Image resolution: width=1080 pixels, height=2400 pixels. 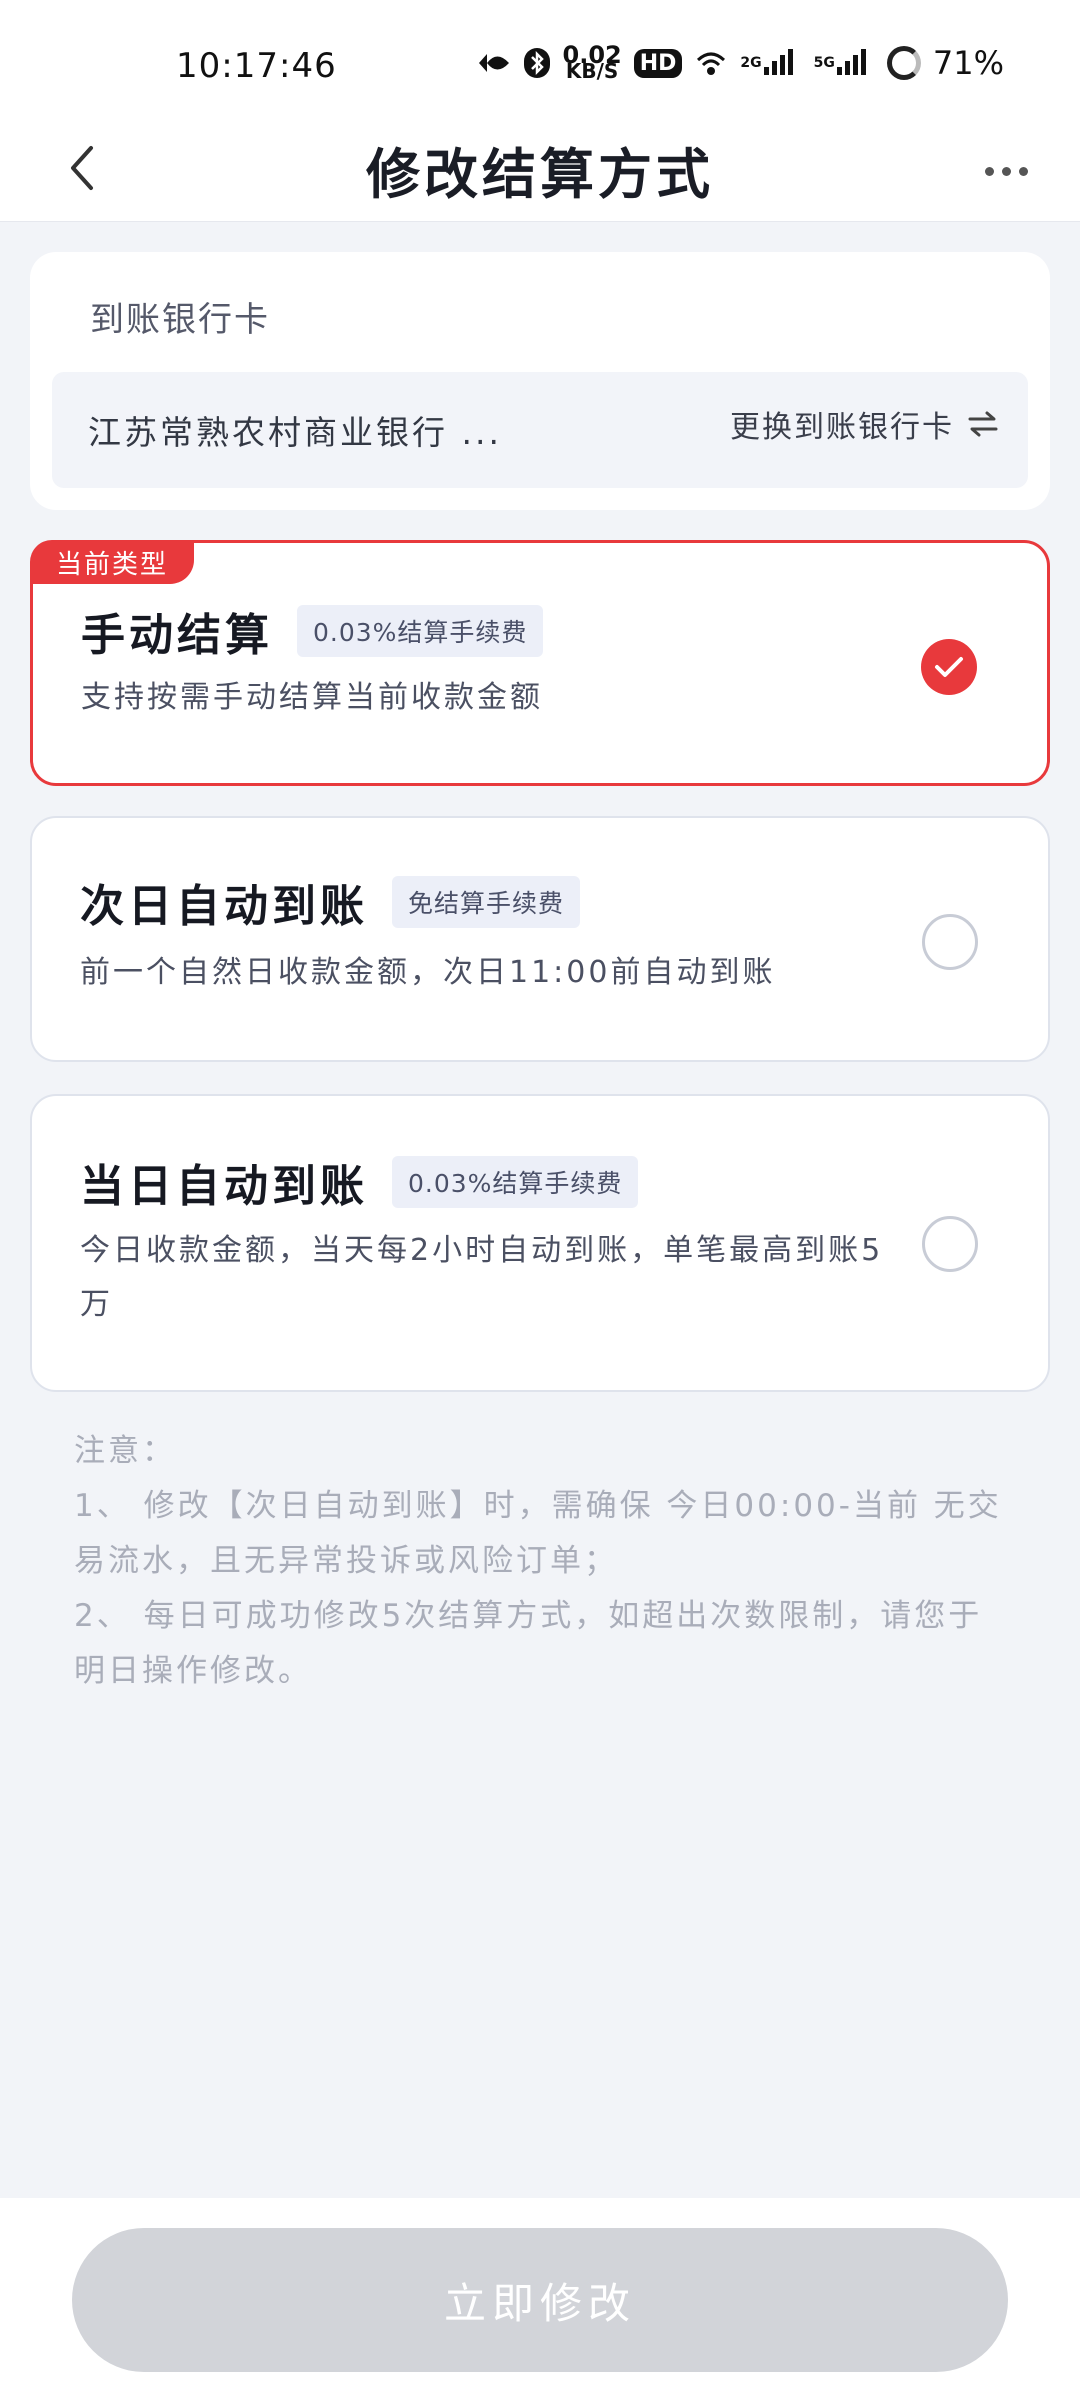 I want to click on option-header: 手动结算 0.03%结算手续费, so click(x=312, y=631).